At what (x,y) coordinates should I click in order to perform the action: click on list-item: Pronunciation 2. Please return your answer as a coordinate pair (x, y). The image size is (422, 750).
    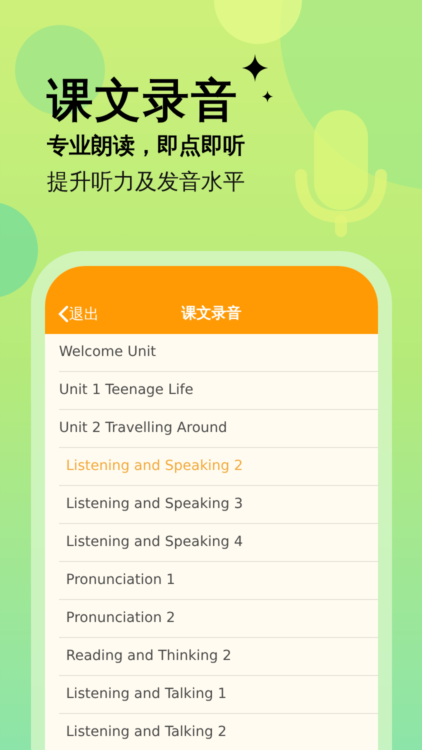
    Looking at the image, I should click on (117, 618).